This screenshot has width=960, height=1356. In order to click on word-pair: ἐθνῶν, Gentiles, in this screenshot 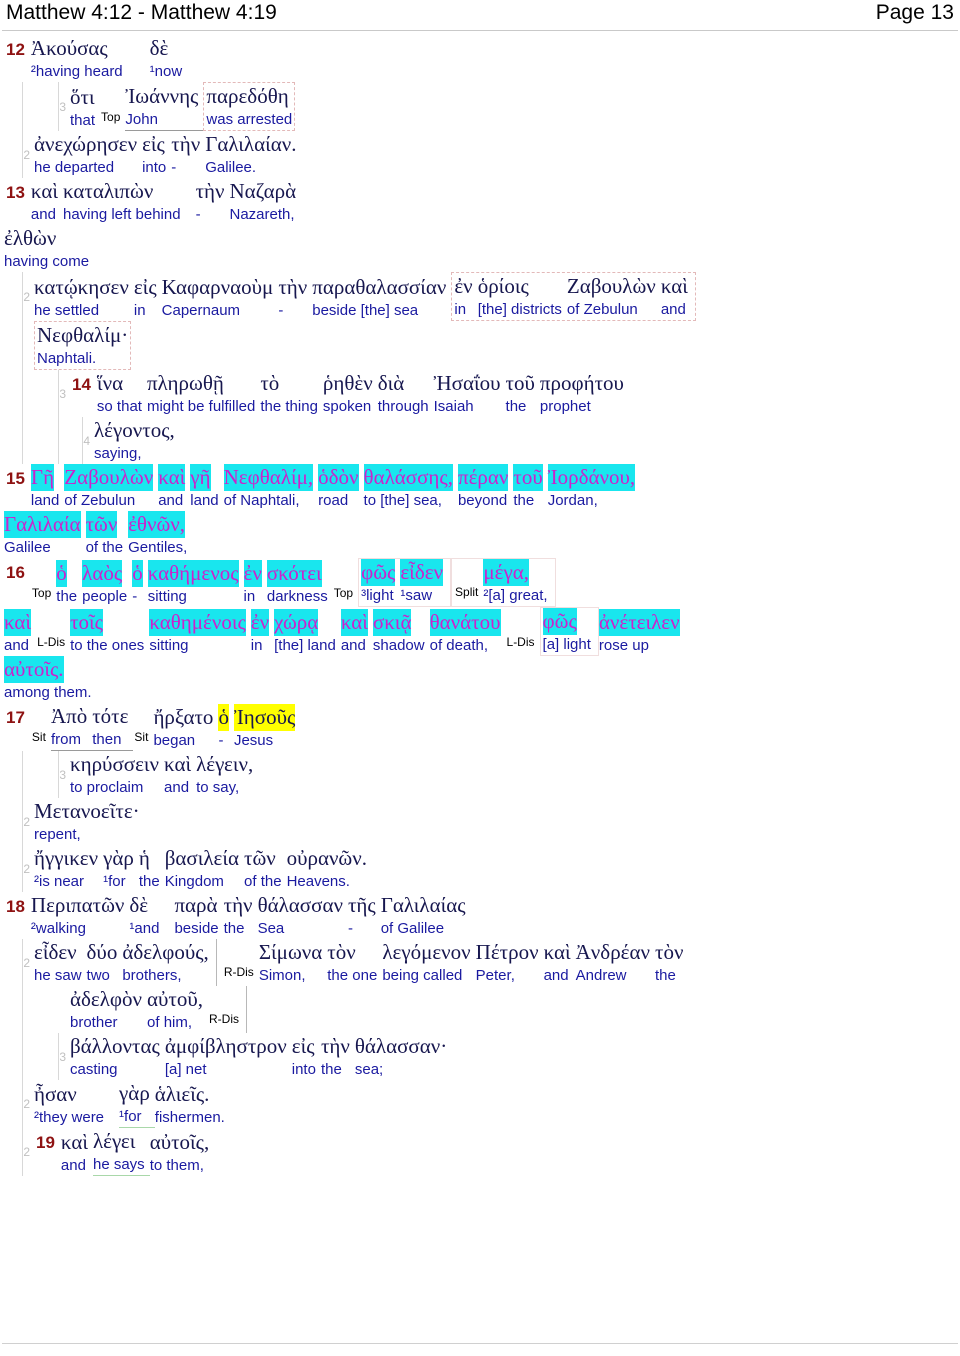, I will do `click(160, 534)`.